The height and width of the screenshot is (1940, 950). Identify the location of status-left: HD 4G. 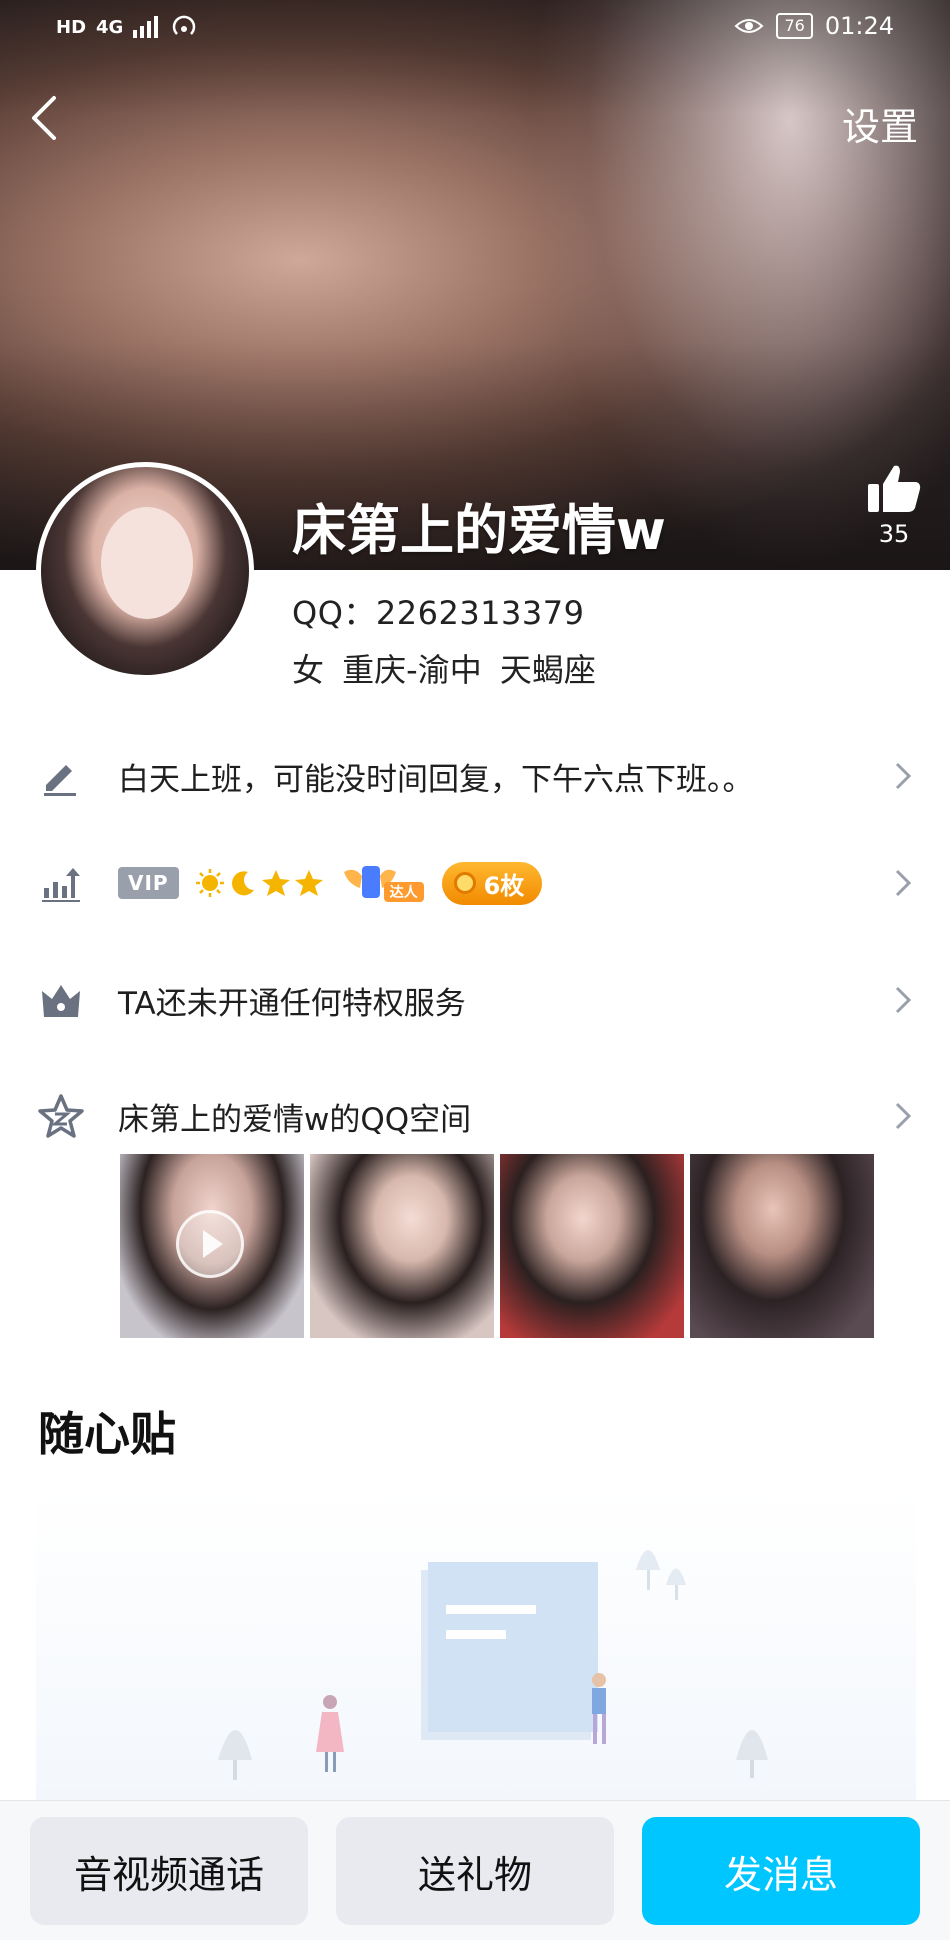
(126, 27).